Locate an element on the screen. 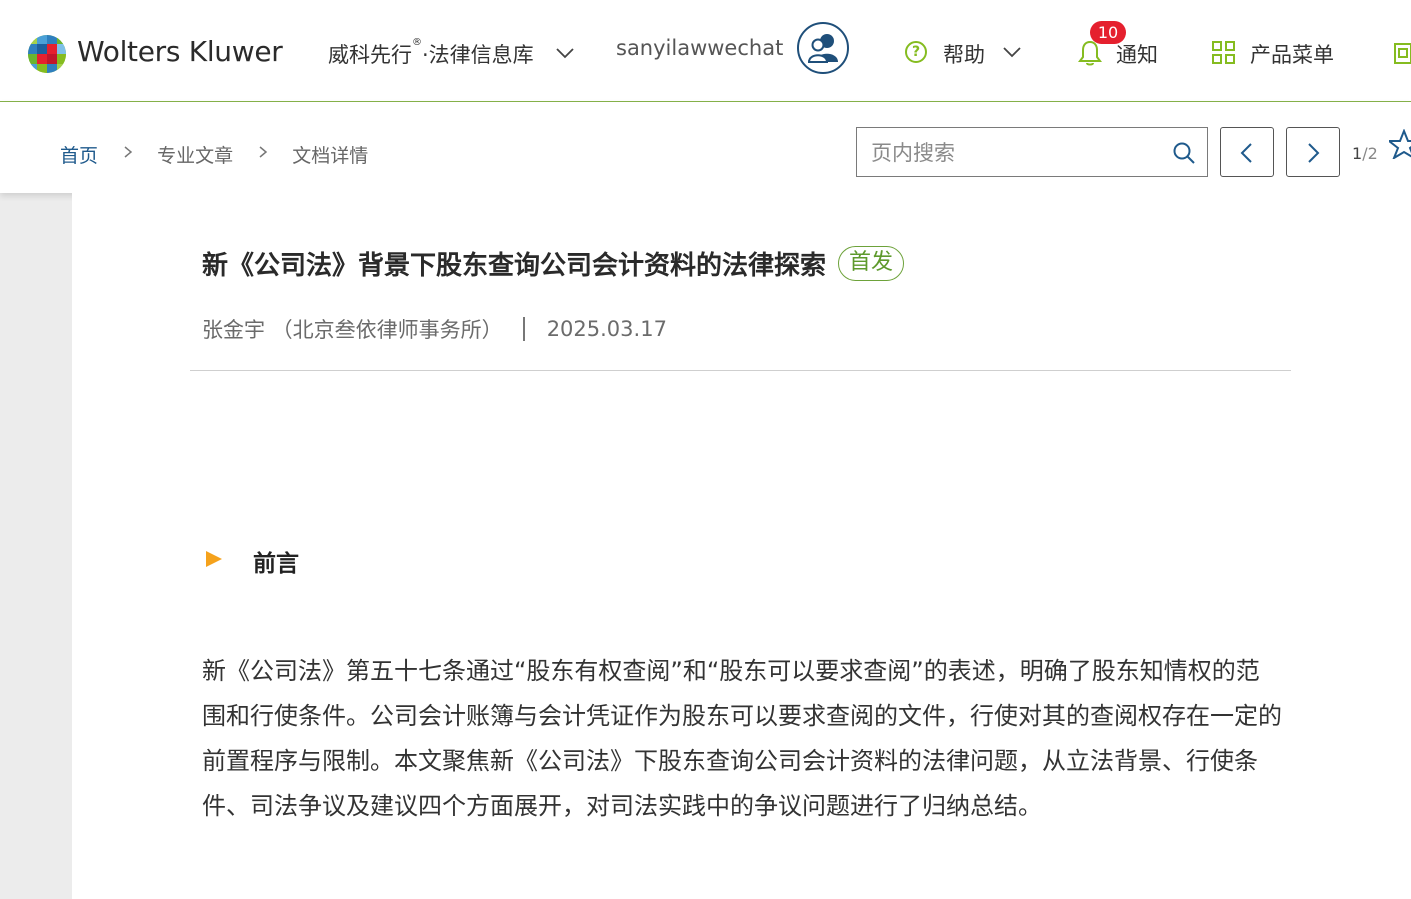  article-author: 张金宇 （北京叁依律师事务所） is located at coordinates (352, 330).